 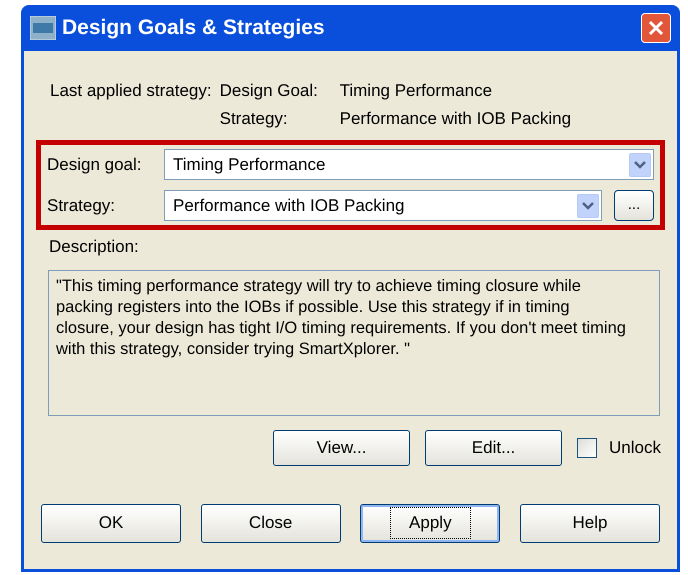 I want to click on dialog-button: Apply, so click(x=430, y=523).